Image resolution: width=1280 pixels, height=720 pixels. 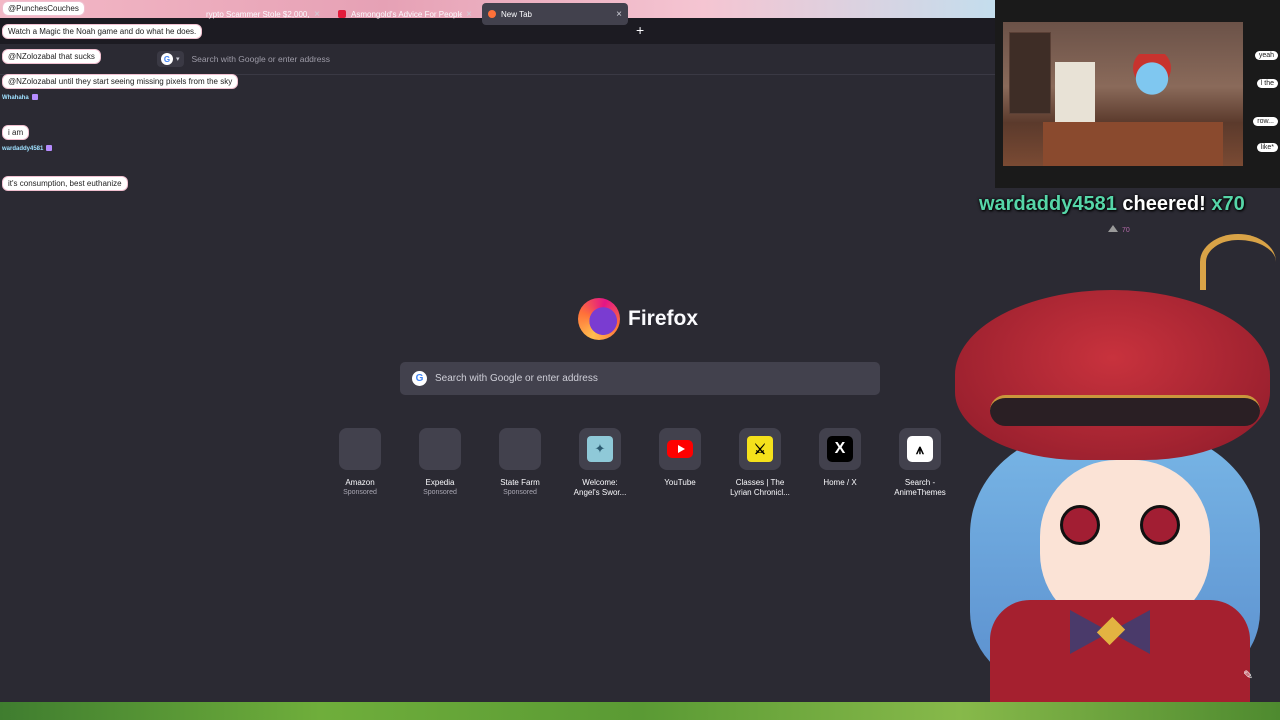 What do you see at coordinates (1125, 410) in the screenshot?
I see `avatar-hat-band` at bounding box center [1125, 410].